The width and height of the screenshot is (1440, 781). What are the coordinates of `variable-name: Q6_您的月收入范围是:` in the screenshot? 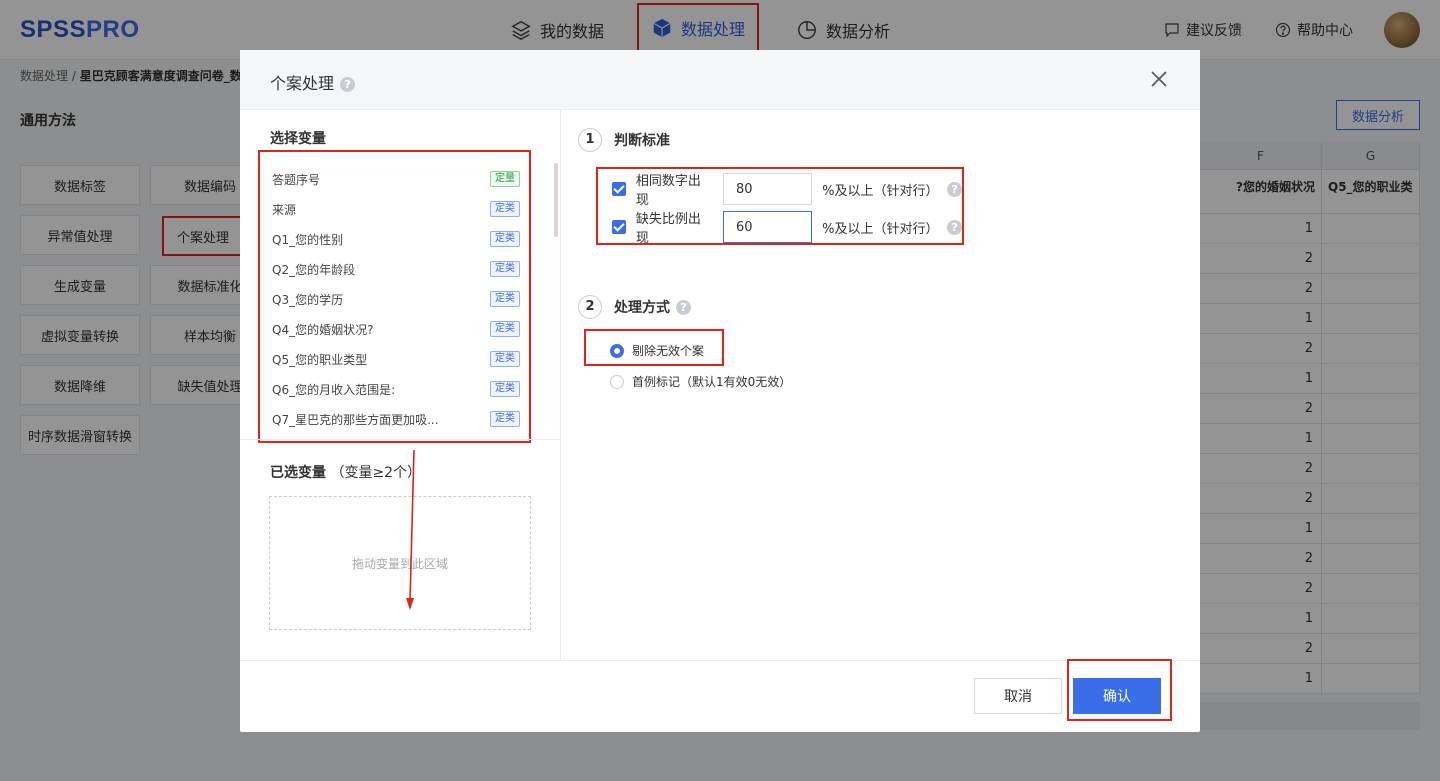 It's located at (334, 389).